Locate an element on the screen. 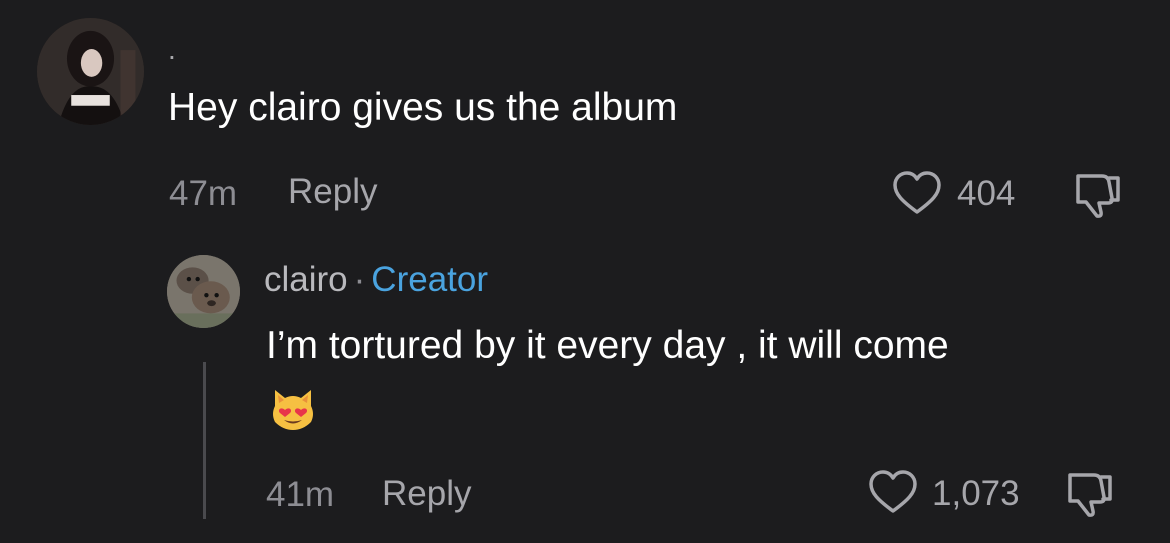 The height and width of the screenshot is (543, 1170). reply-button: Reply is located at coordinates (332, 191).